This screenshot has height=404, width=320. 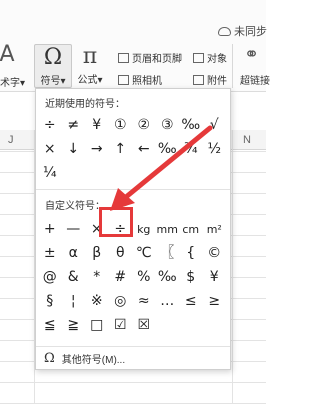 I want to click on recent-symbol-cell: ↑, so click(x=121, y=149).